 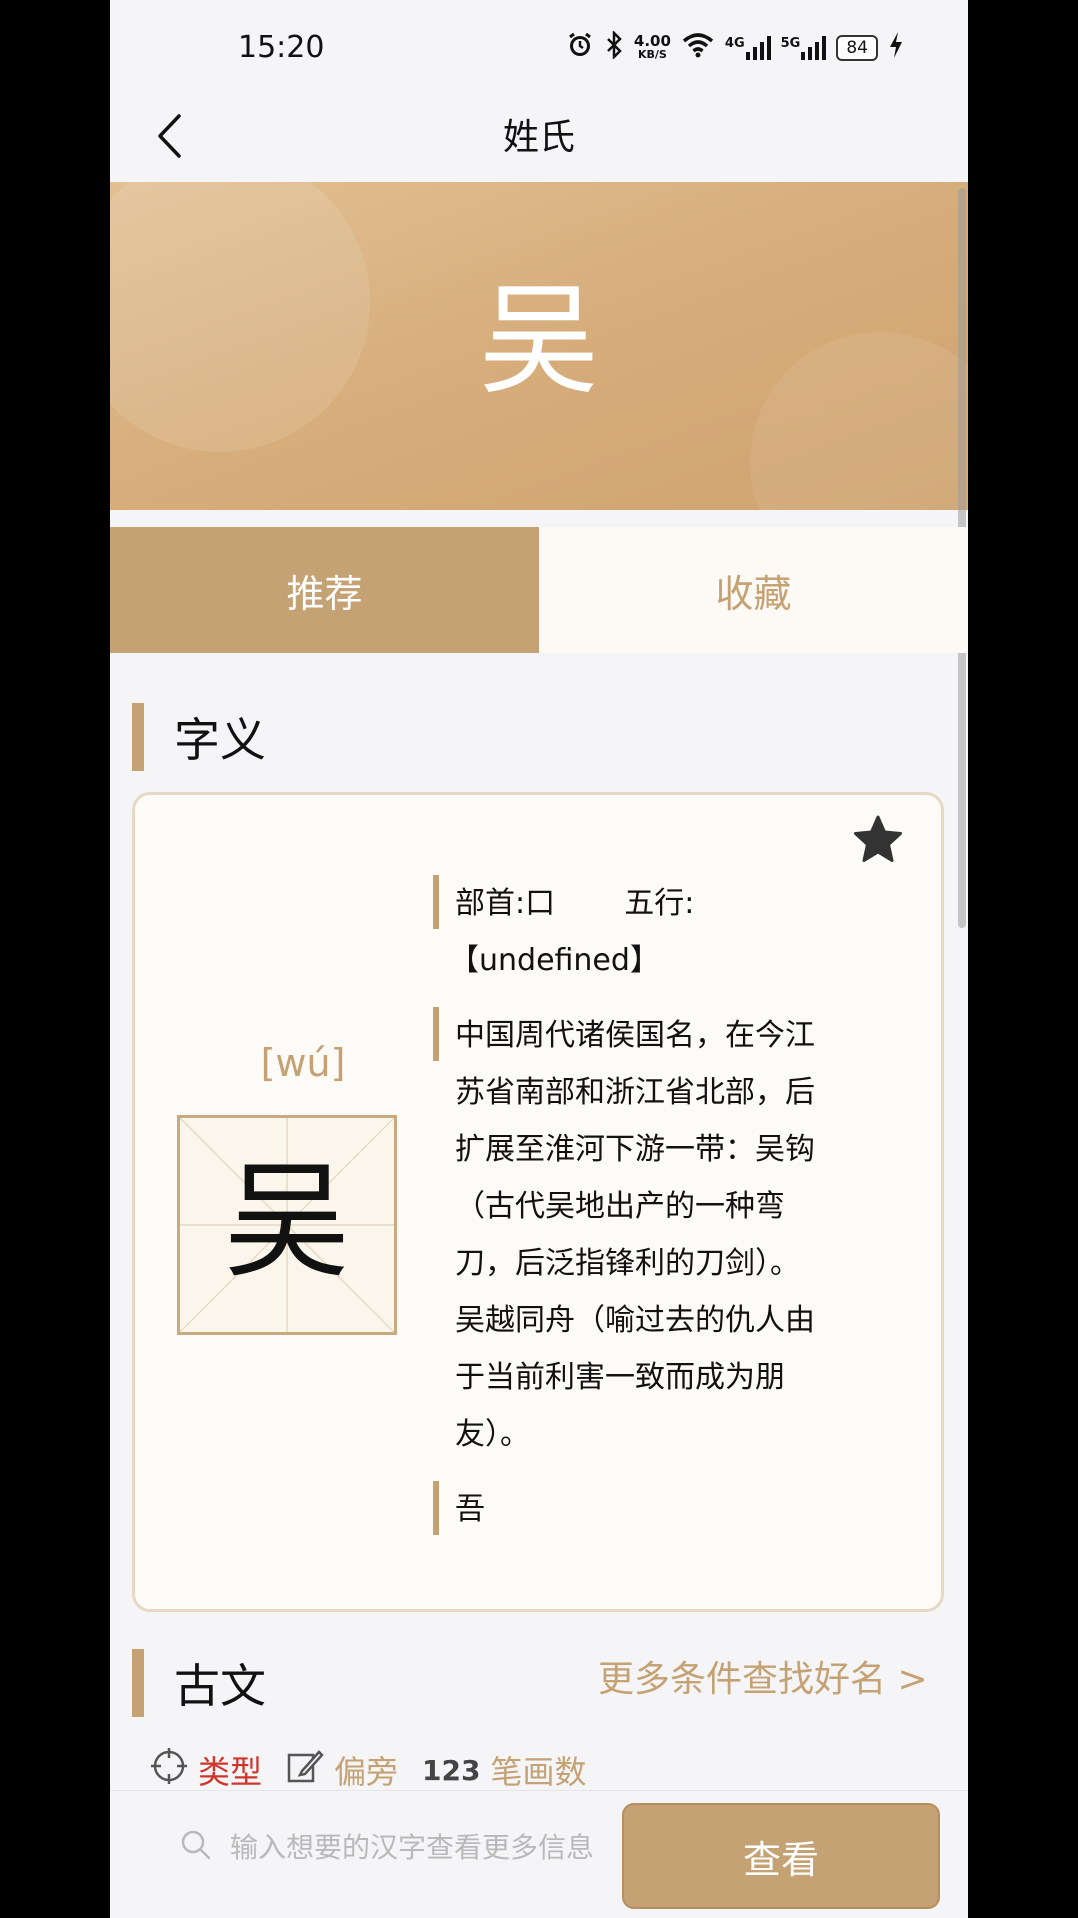 What do you see at coordinates (620, 1206) in the screenshot?
I see `definition-line: （古代吴地出产的一种弯` at bounding box center [620, 1206].